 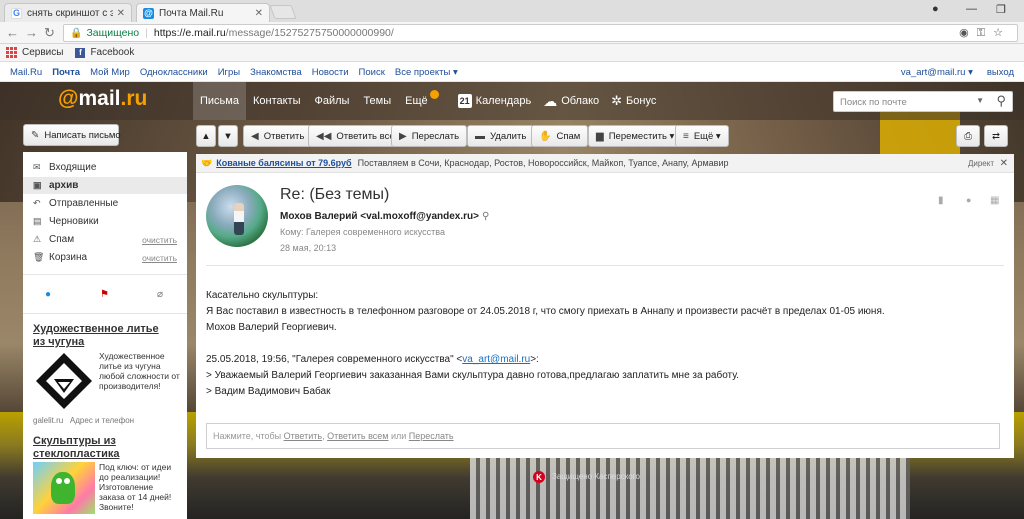 I want to click on nav-files: Файлы, so click(x=331, y=101).